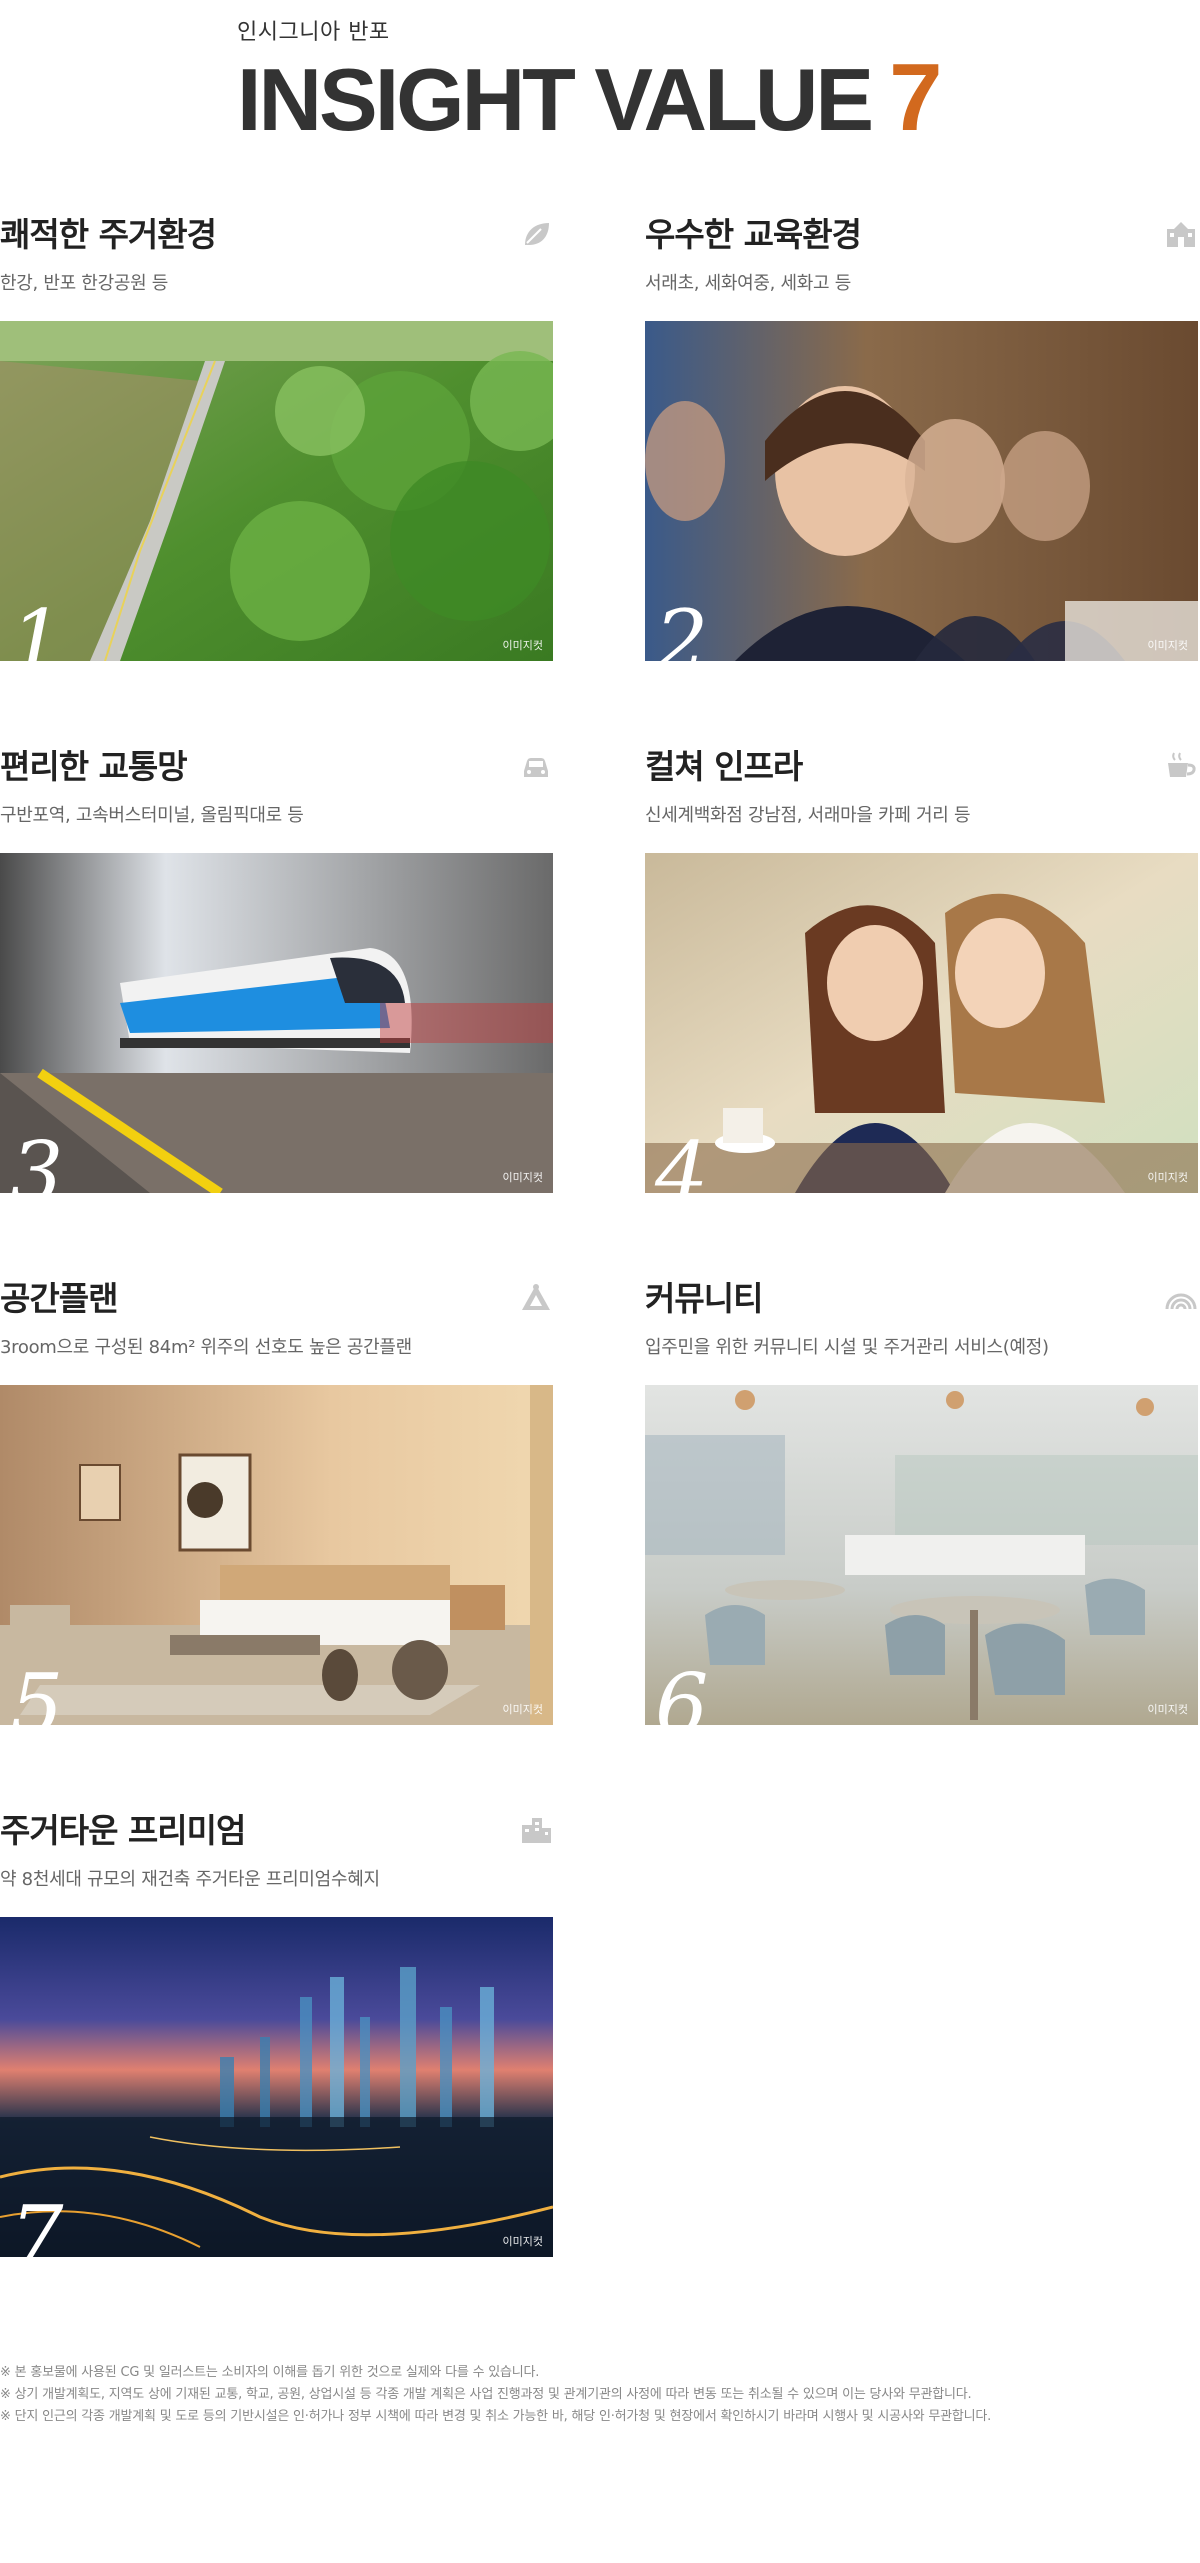  I want to click on car-icon, so click(536, 766).